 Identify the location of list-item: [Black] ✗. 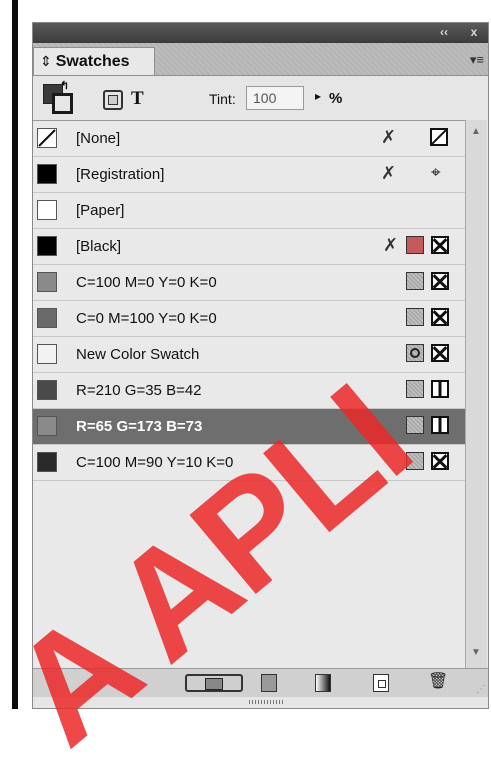
(249, 247).